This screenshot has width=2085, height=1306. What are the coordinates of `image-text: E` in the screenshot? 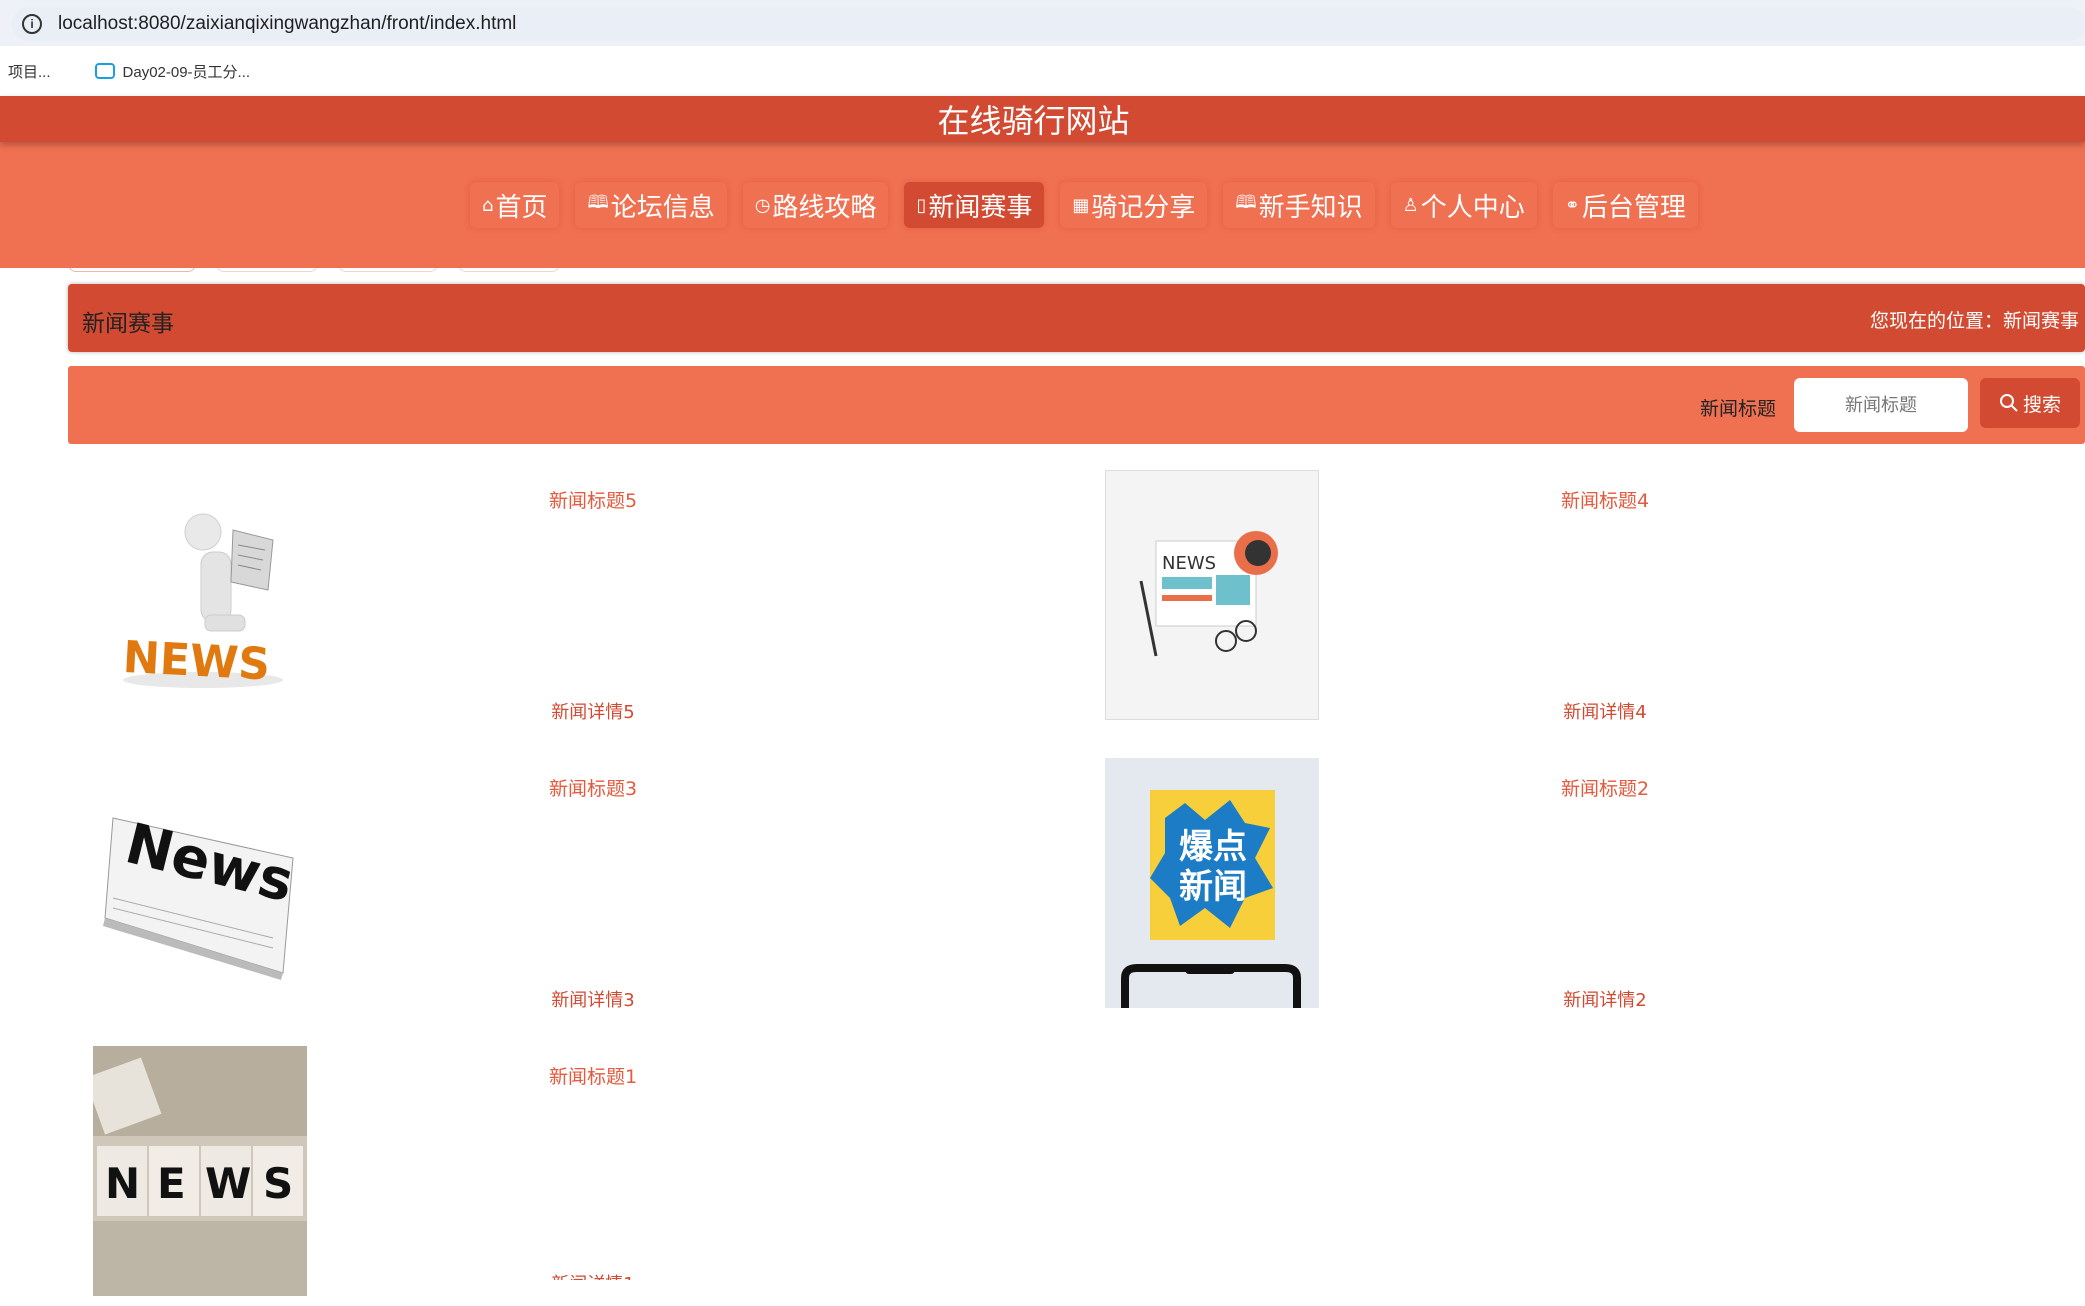 It's located at (171, 1183).